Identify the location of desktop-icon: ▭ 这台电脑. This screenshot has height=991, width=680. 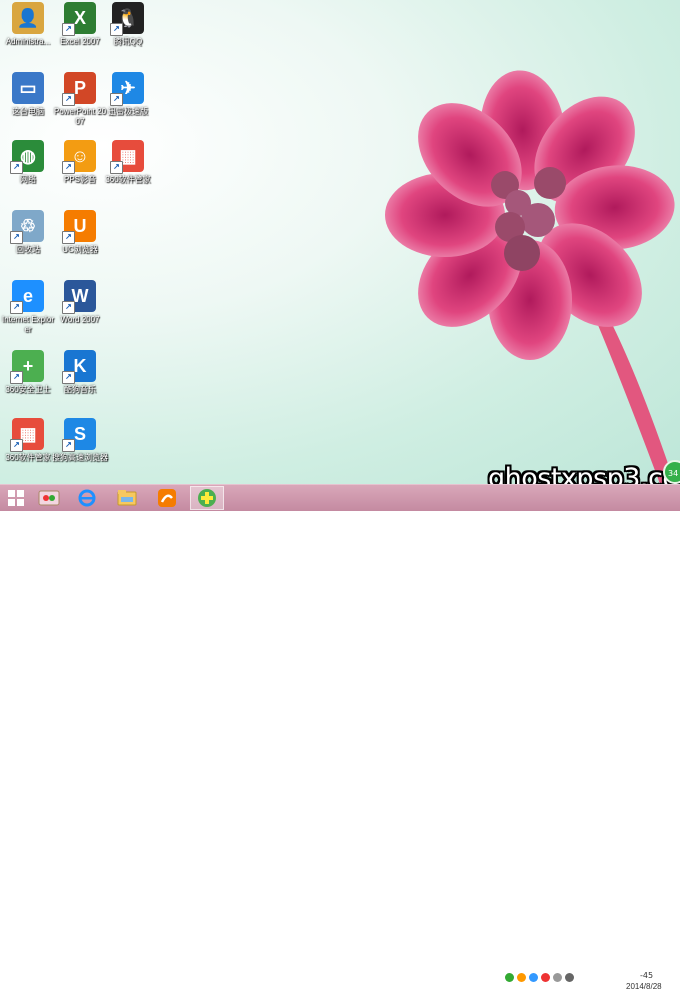
(28, 94).